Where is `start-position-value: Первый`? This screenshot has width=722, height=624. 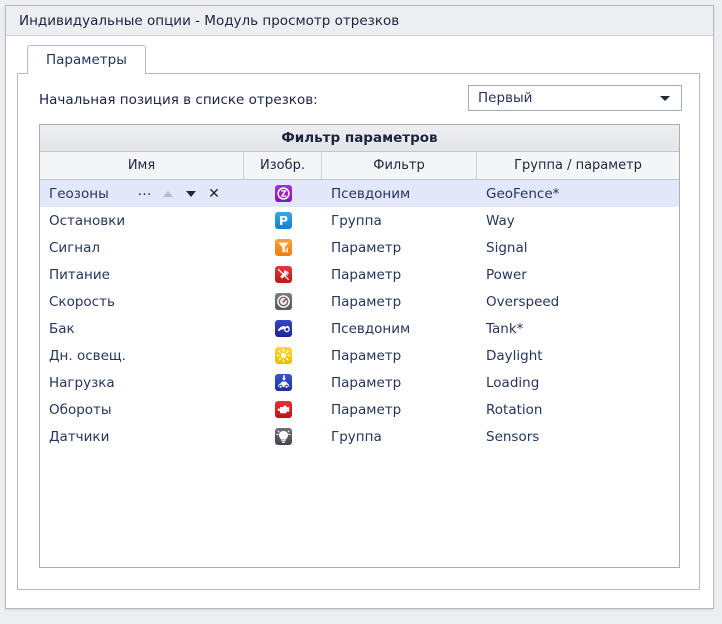
start-position-value: Первый is located at coordinates (505, 98).